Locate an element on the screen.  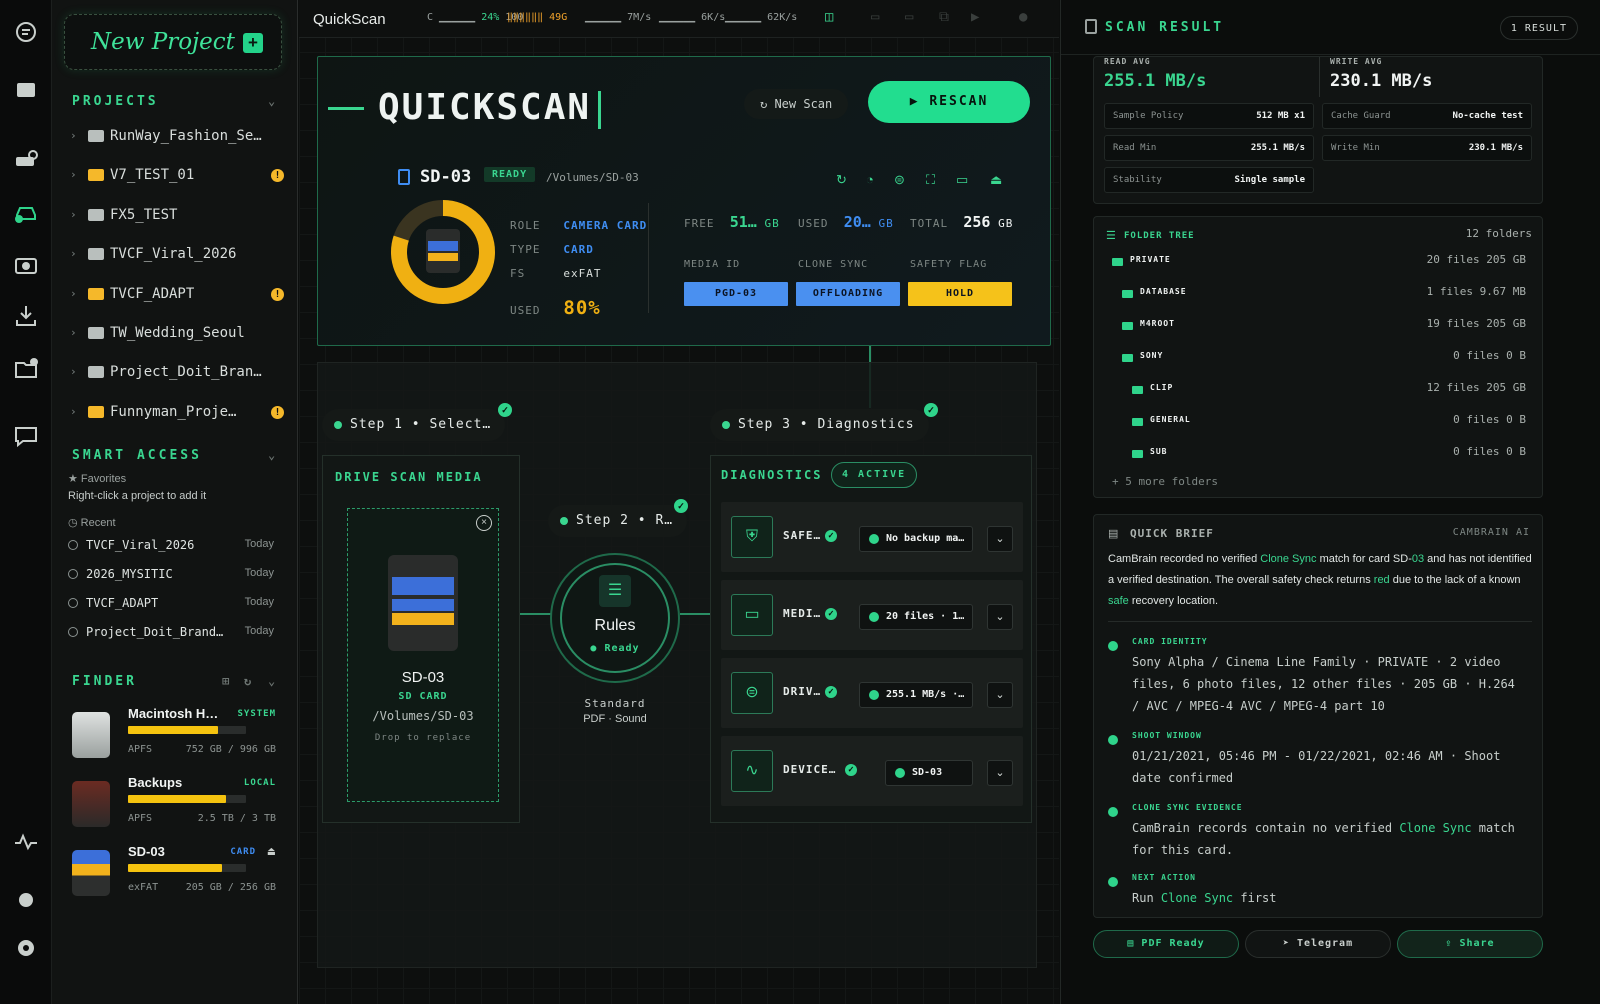
stack-icon is located at coordinates (26, 90).